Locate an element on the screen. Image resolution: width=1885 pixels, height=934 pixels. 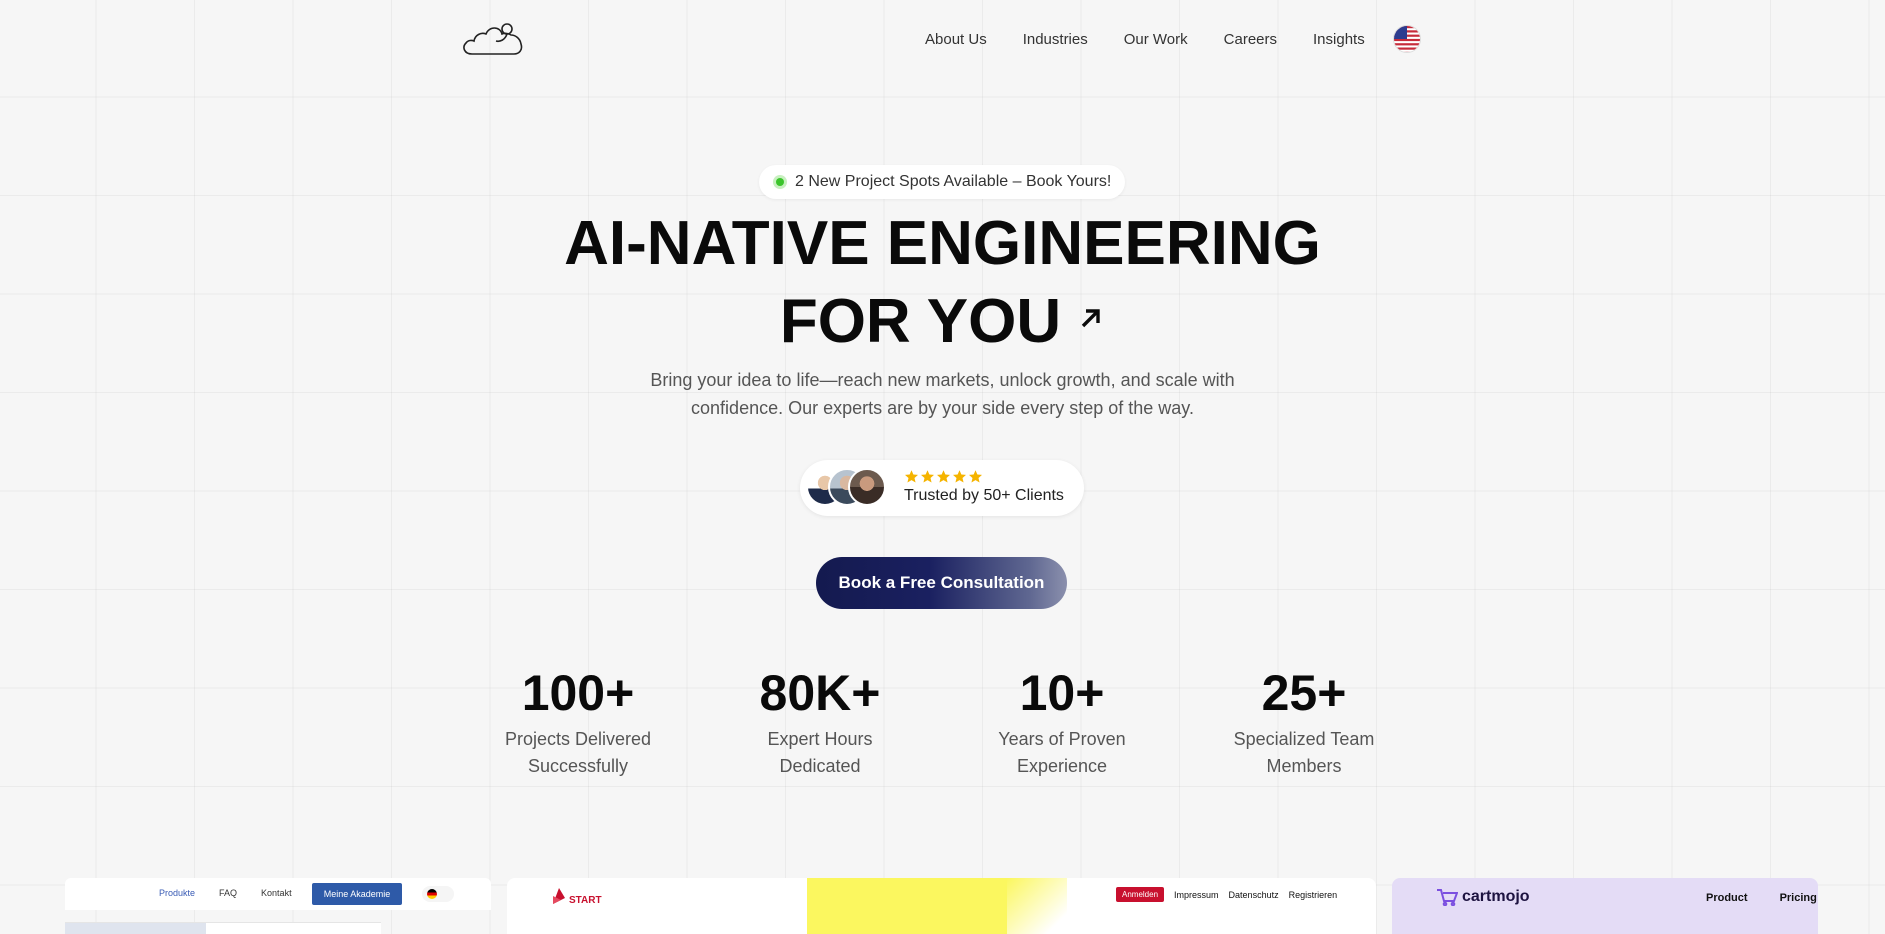
arrow-up-right-icon is located at coordinates (1090, 318).